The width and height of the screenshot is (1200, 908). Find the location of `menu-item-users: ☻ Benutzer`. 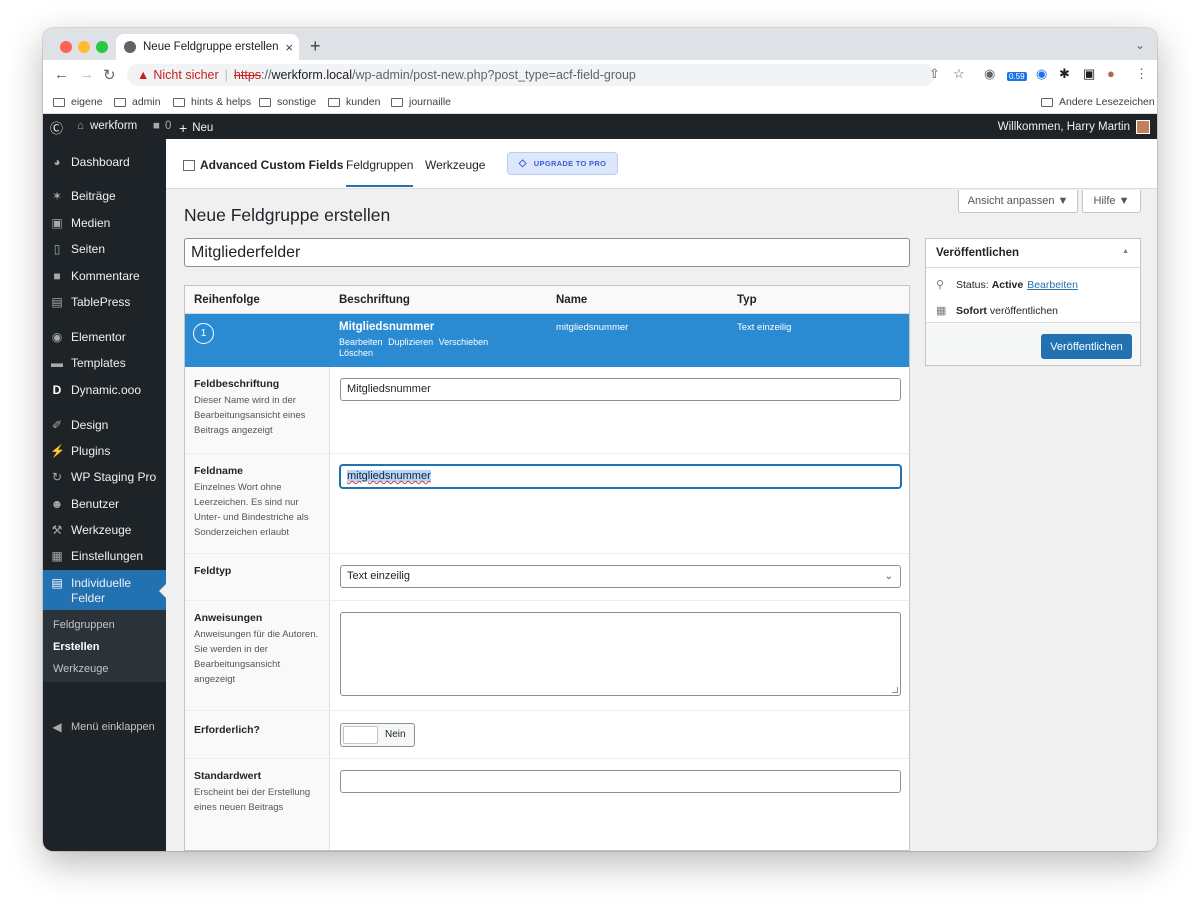

menu-item-users: ☻ Benutzer is located at coordinates (104, 504).